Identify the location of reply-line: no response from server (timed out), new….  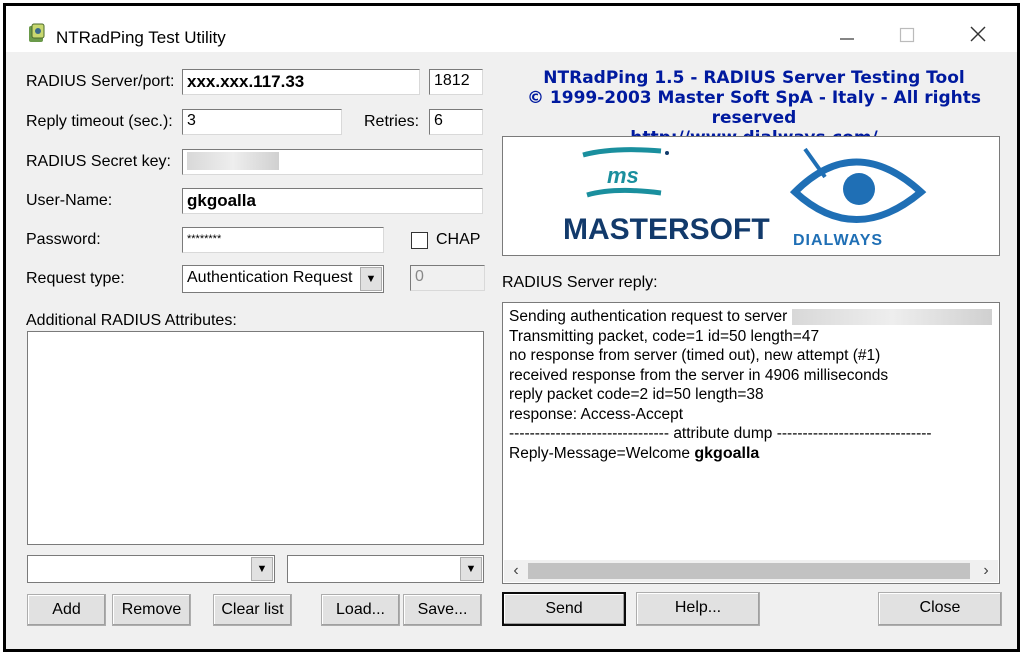
(695, 355).